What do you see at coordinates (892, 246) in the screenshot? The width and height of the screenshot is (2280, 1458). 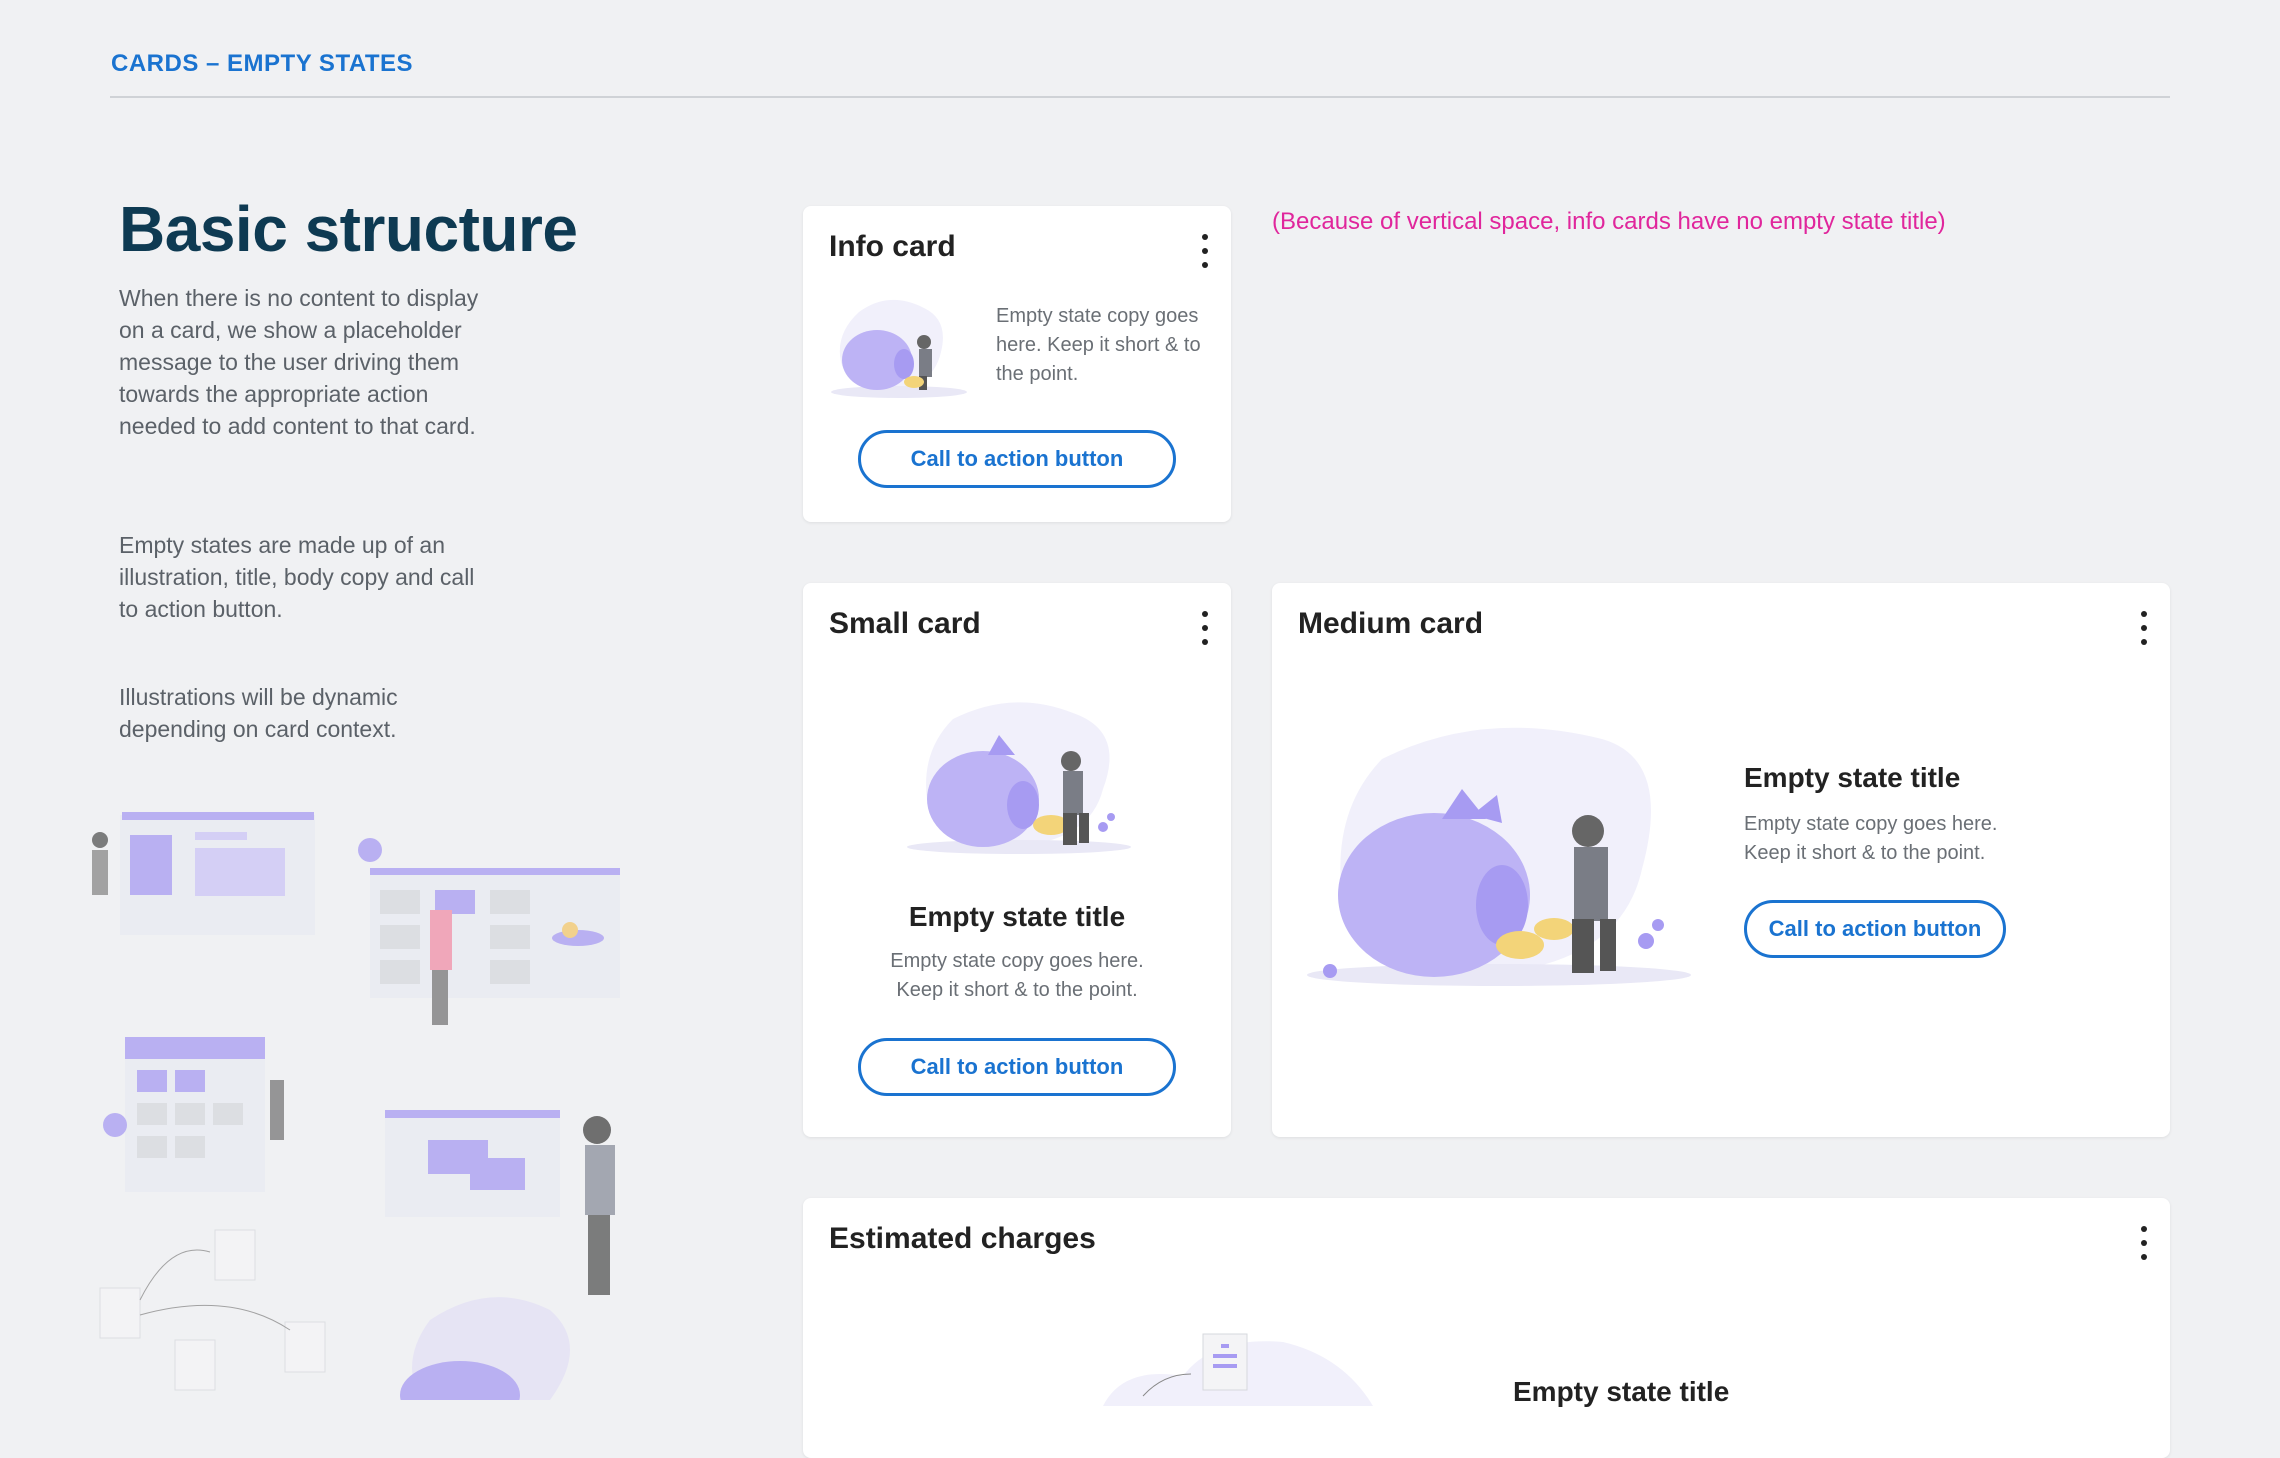 I see `card-title: Info card` at bounding box center [892, 246].